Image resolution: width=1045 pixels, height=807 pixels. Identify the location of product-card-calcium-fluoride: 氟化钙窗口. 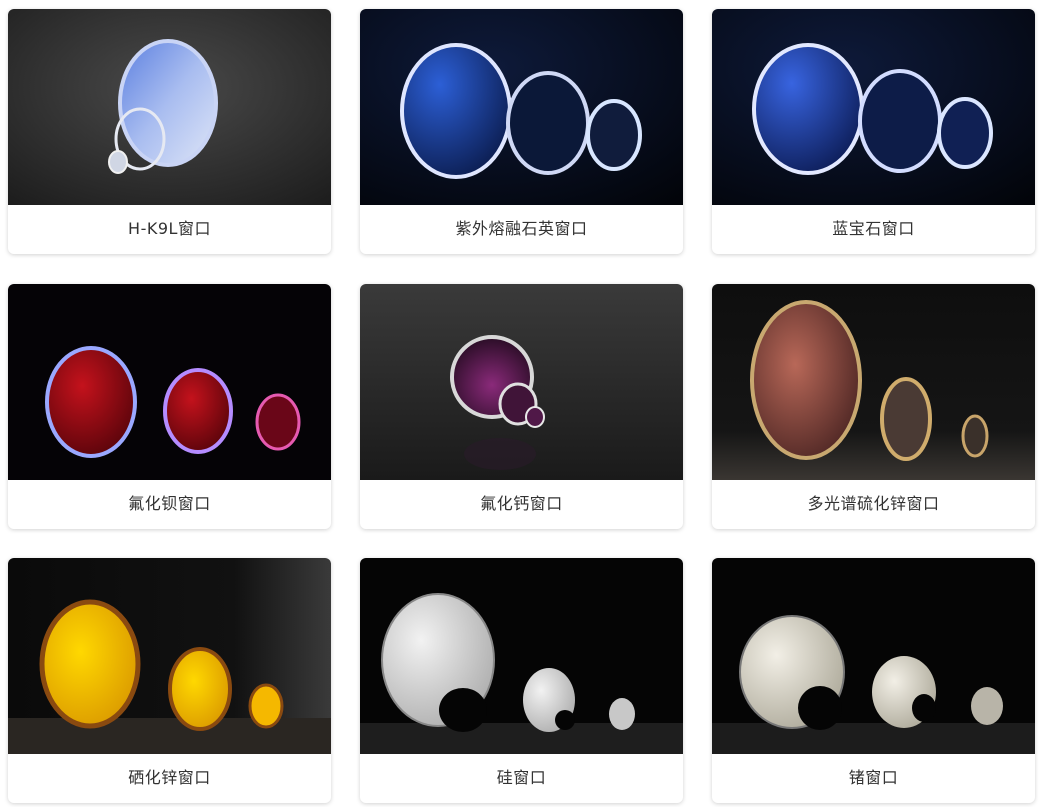
(521, 406).